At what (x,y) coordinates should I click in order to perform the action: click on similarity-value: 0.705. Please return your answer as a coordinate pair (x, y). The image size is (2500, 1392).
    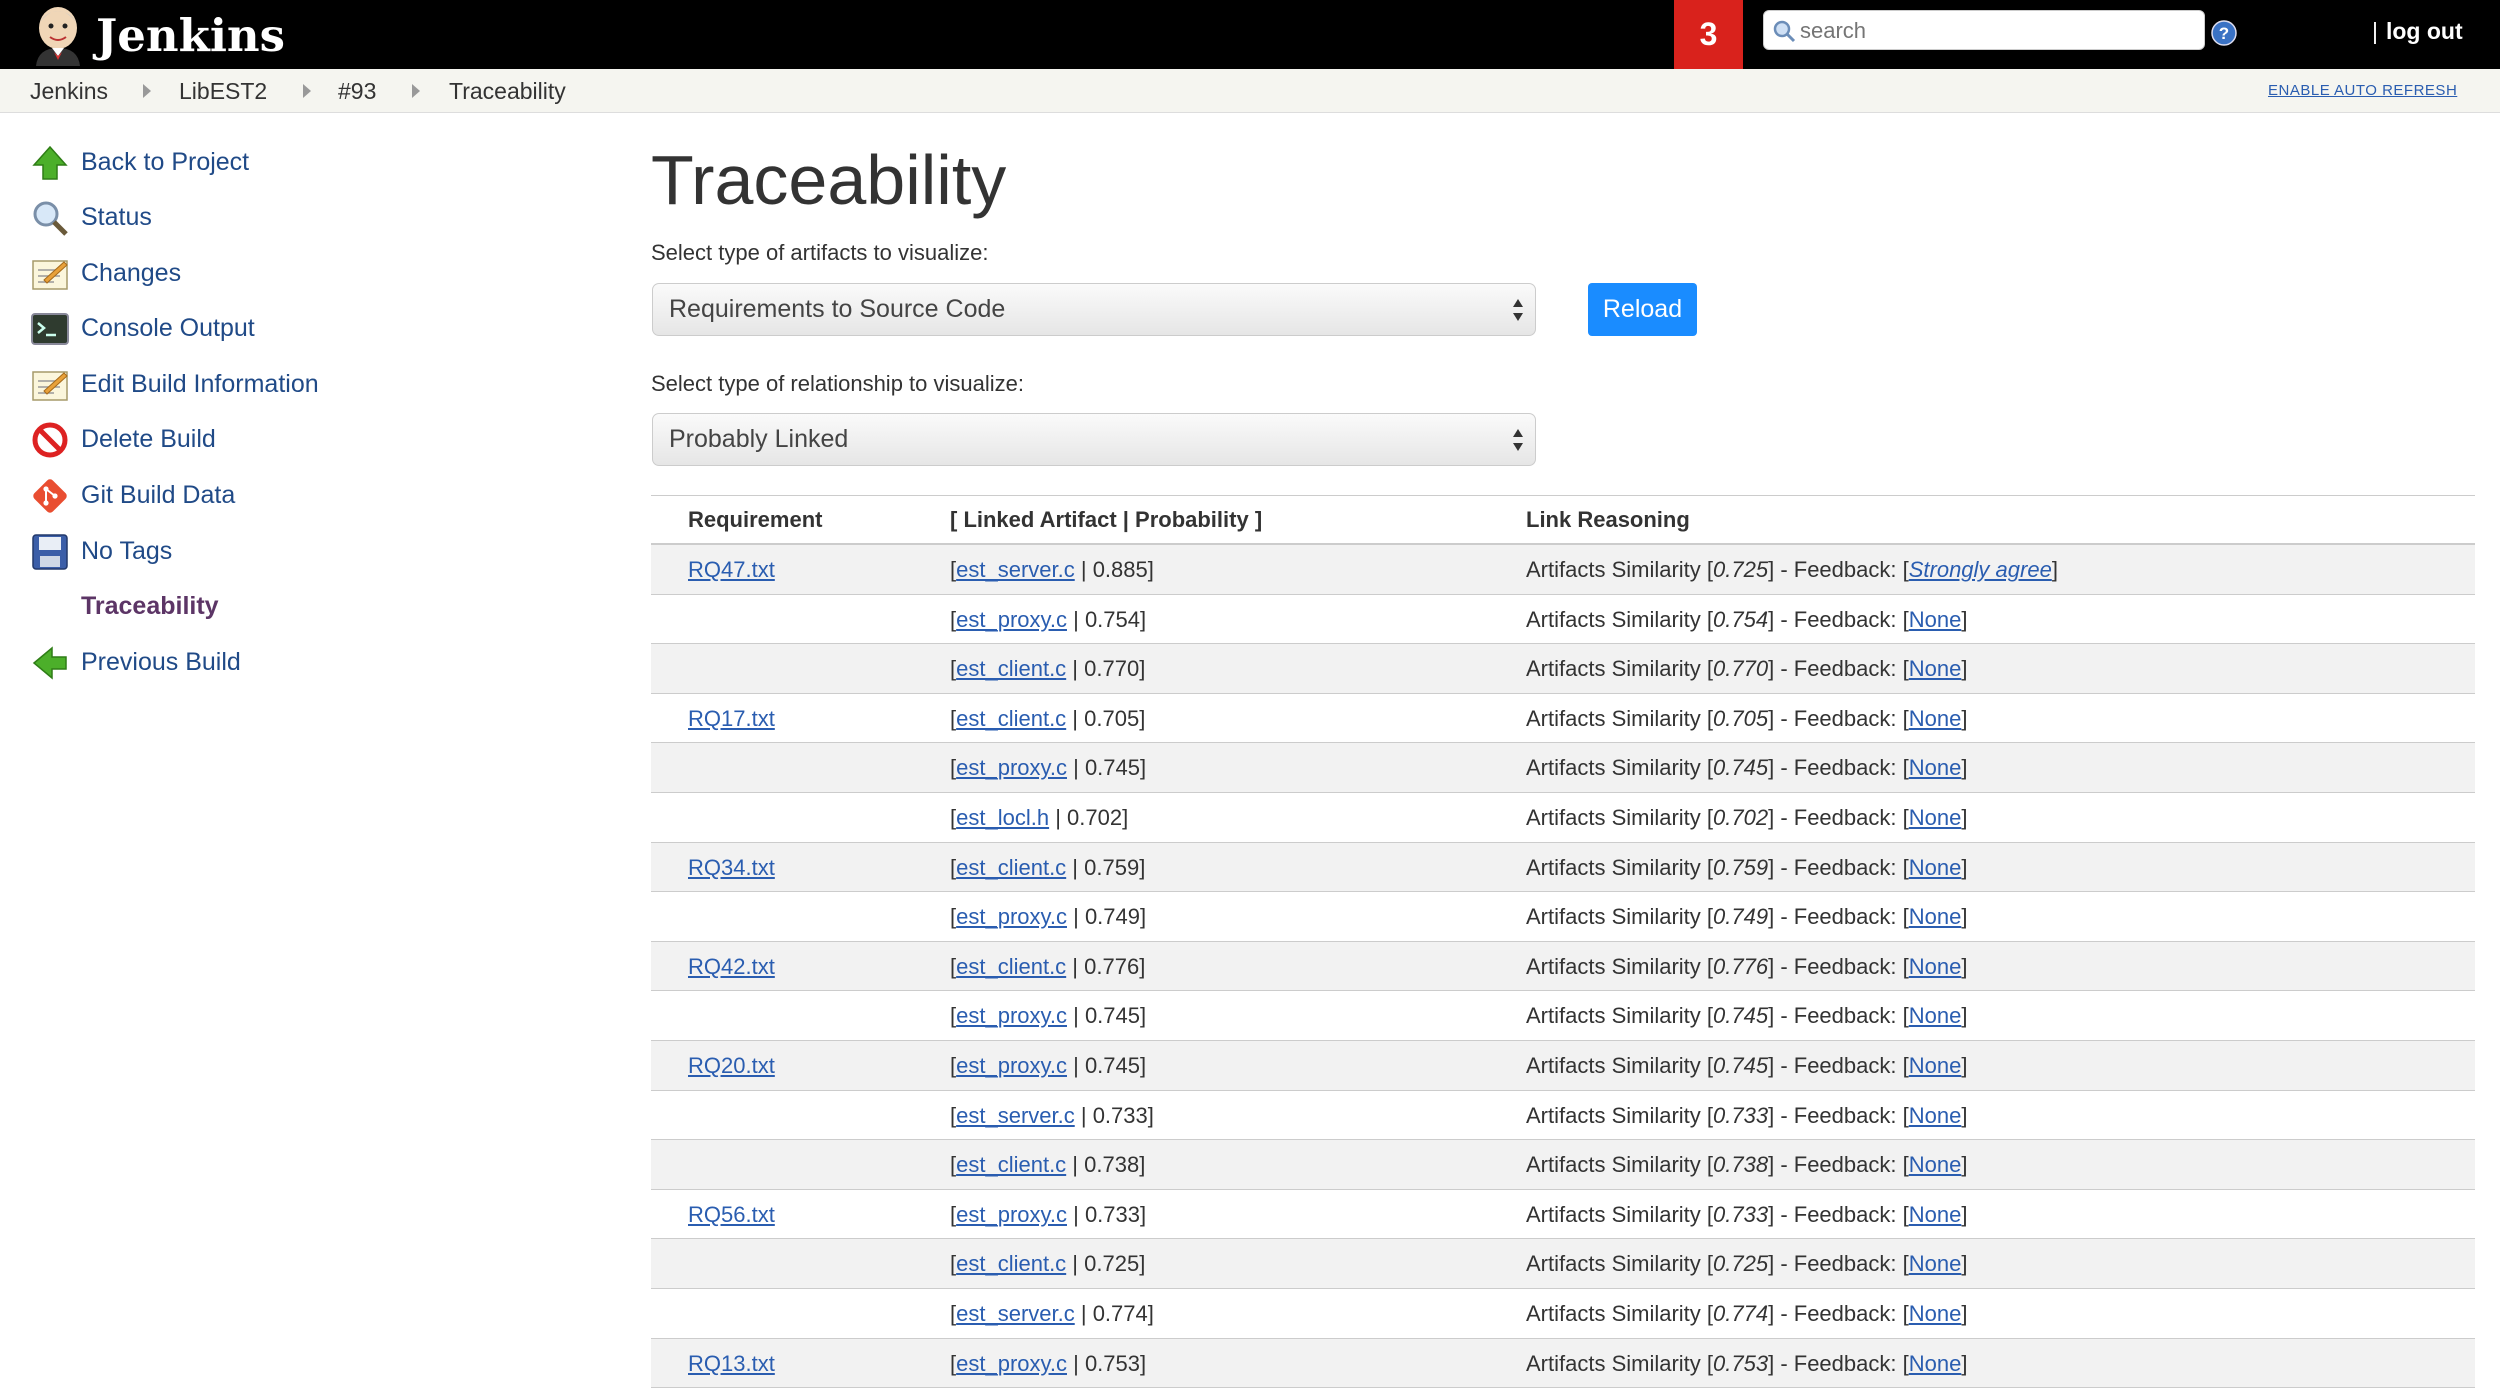
    Looking at the image, I should click on (1741, 718).